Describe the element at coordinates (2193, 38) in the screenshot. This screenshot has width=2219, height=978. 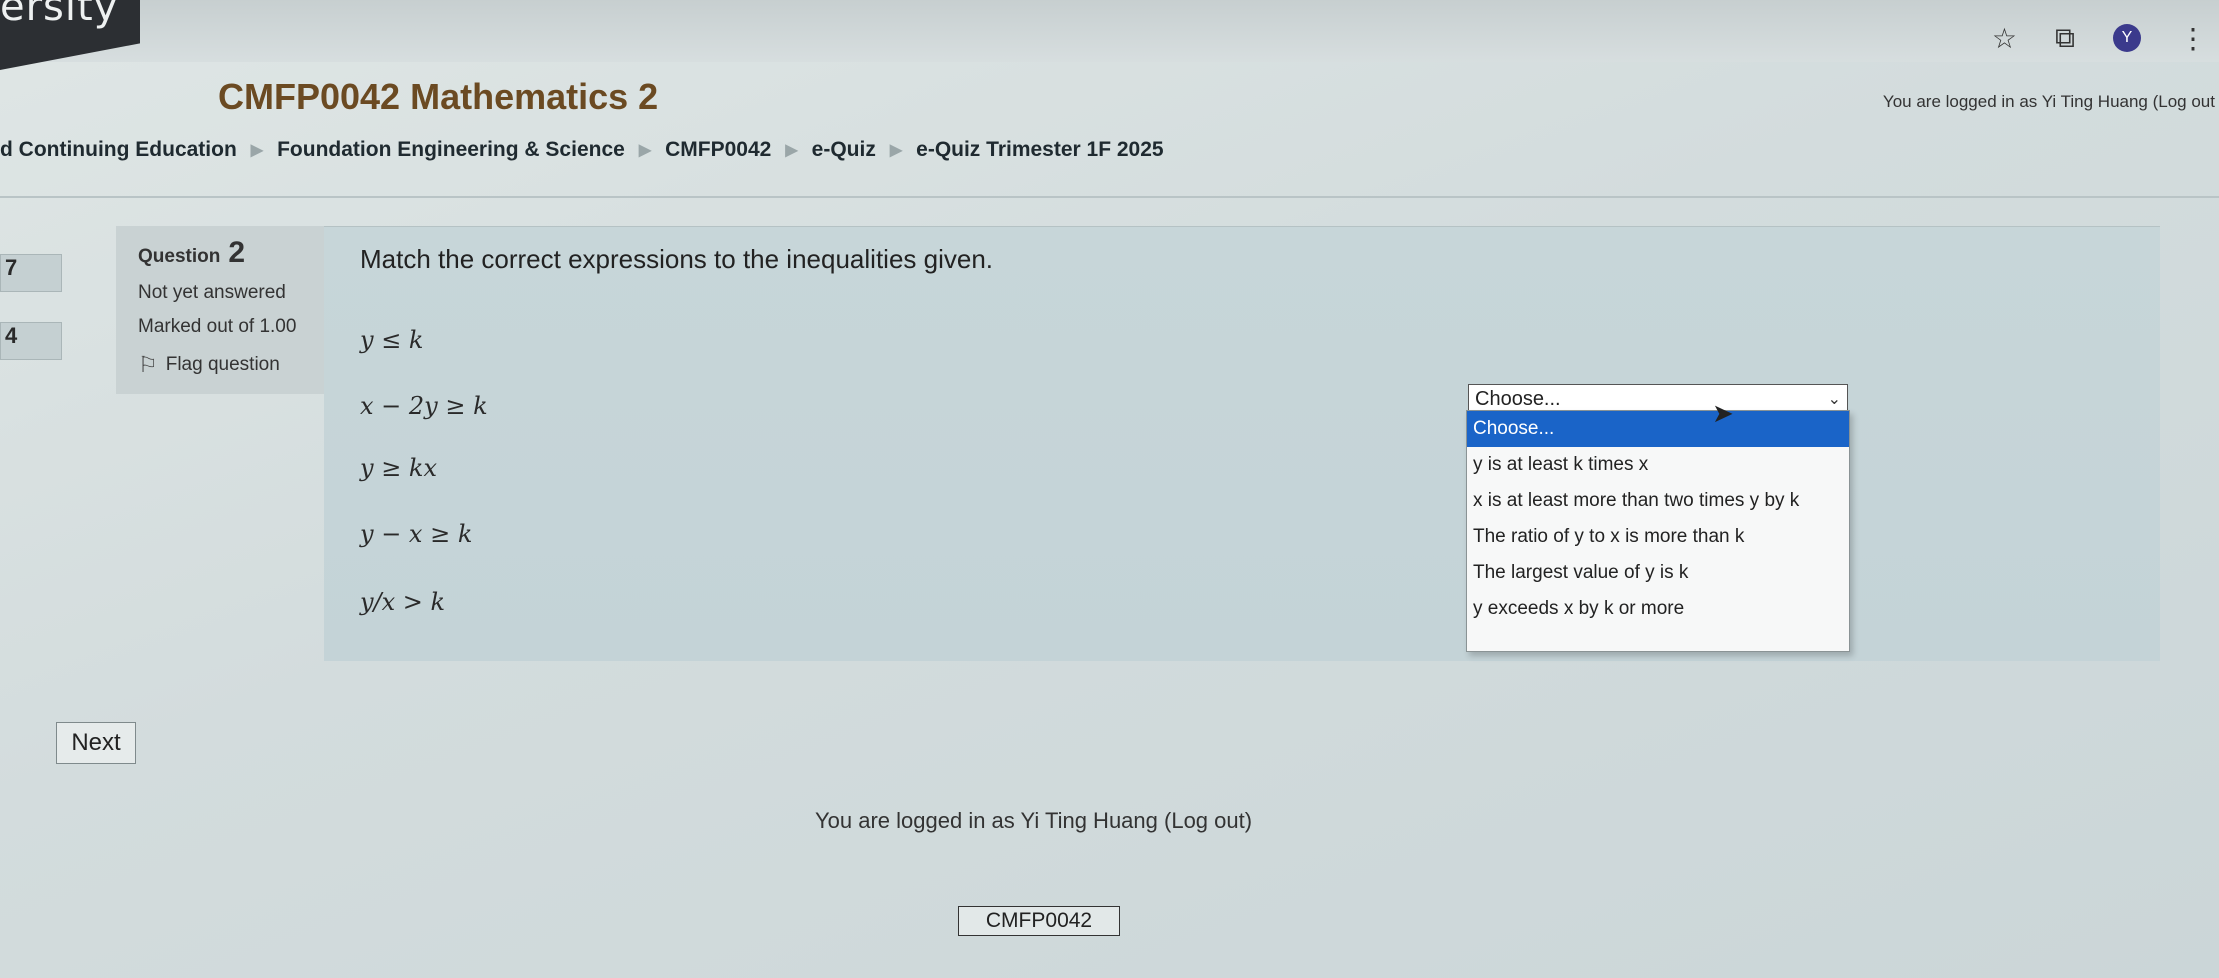
I see `more-vert-icon: ⋮` at that location.